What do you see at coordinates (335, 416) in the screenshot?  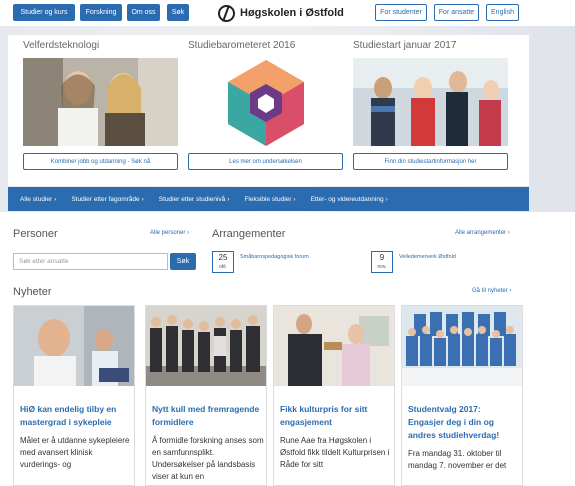 I see `news-headline: Fikk kulturpris for sitt engasjement` at bounding box center [335, 416].